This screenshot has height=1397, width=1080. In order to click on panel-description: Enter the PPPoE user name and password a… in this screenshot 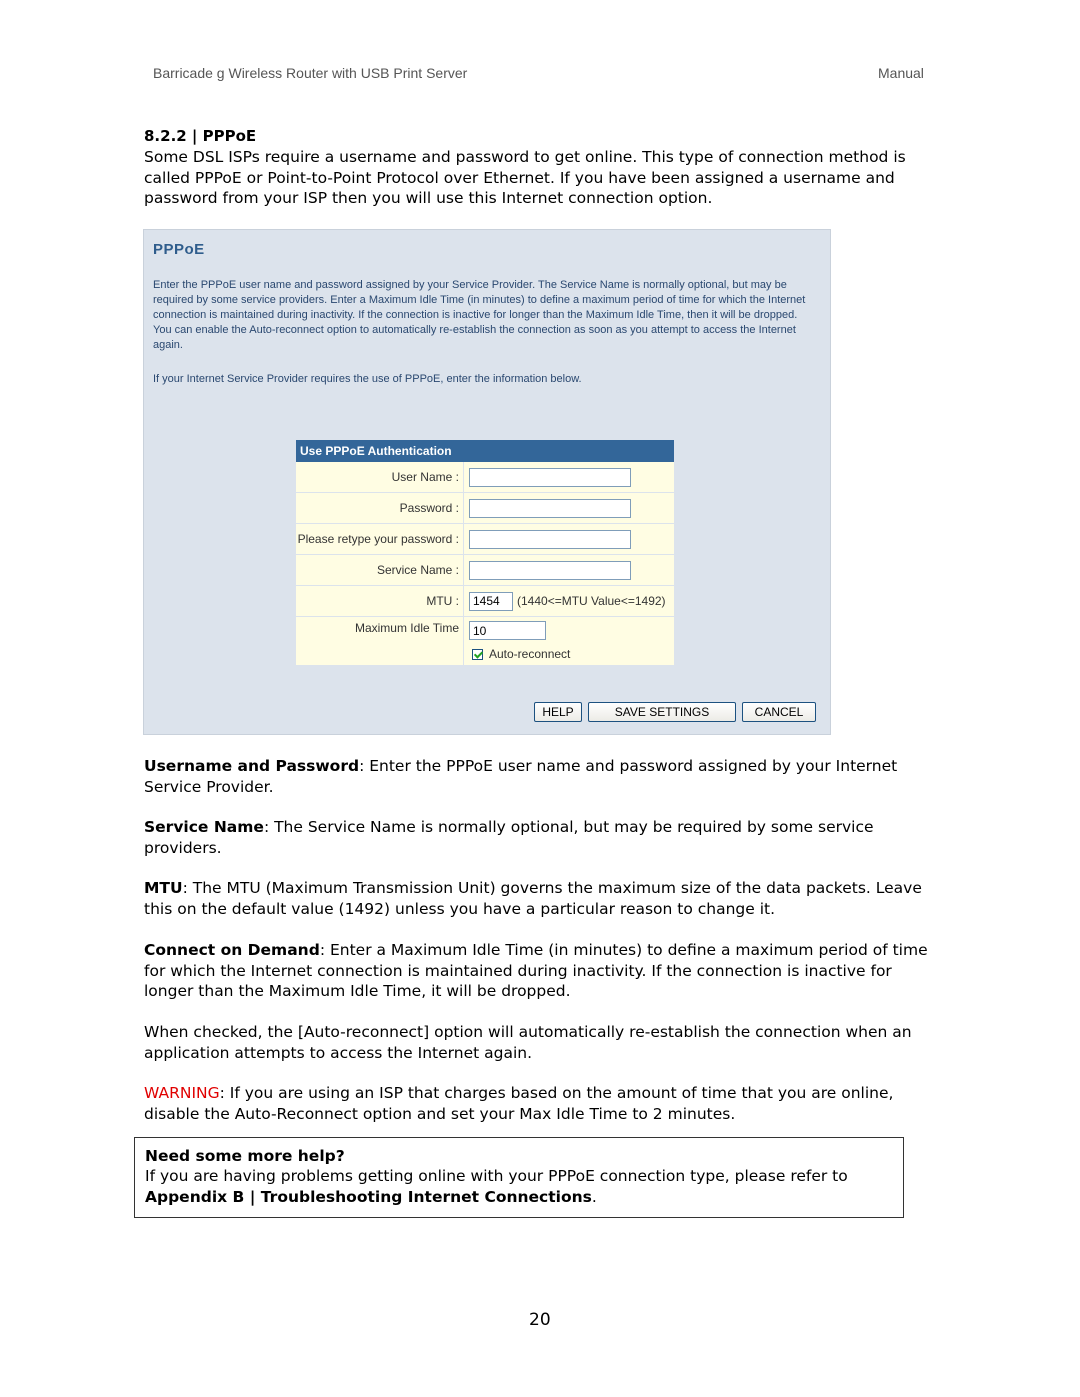, I will do `click(479, 315)`.